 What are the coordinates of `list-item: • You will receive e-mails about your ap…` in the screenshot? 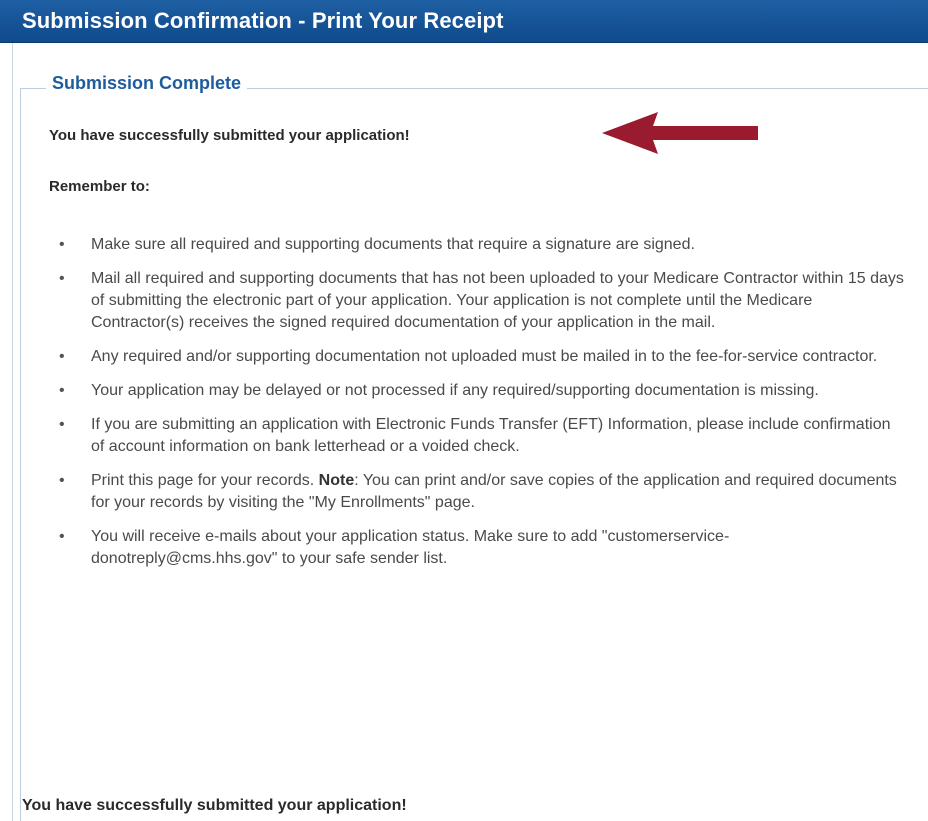 It's located at (482, 548).